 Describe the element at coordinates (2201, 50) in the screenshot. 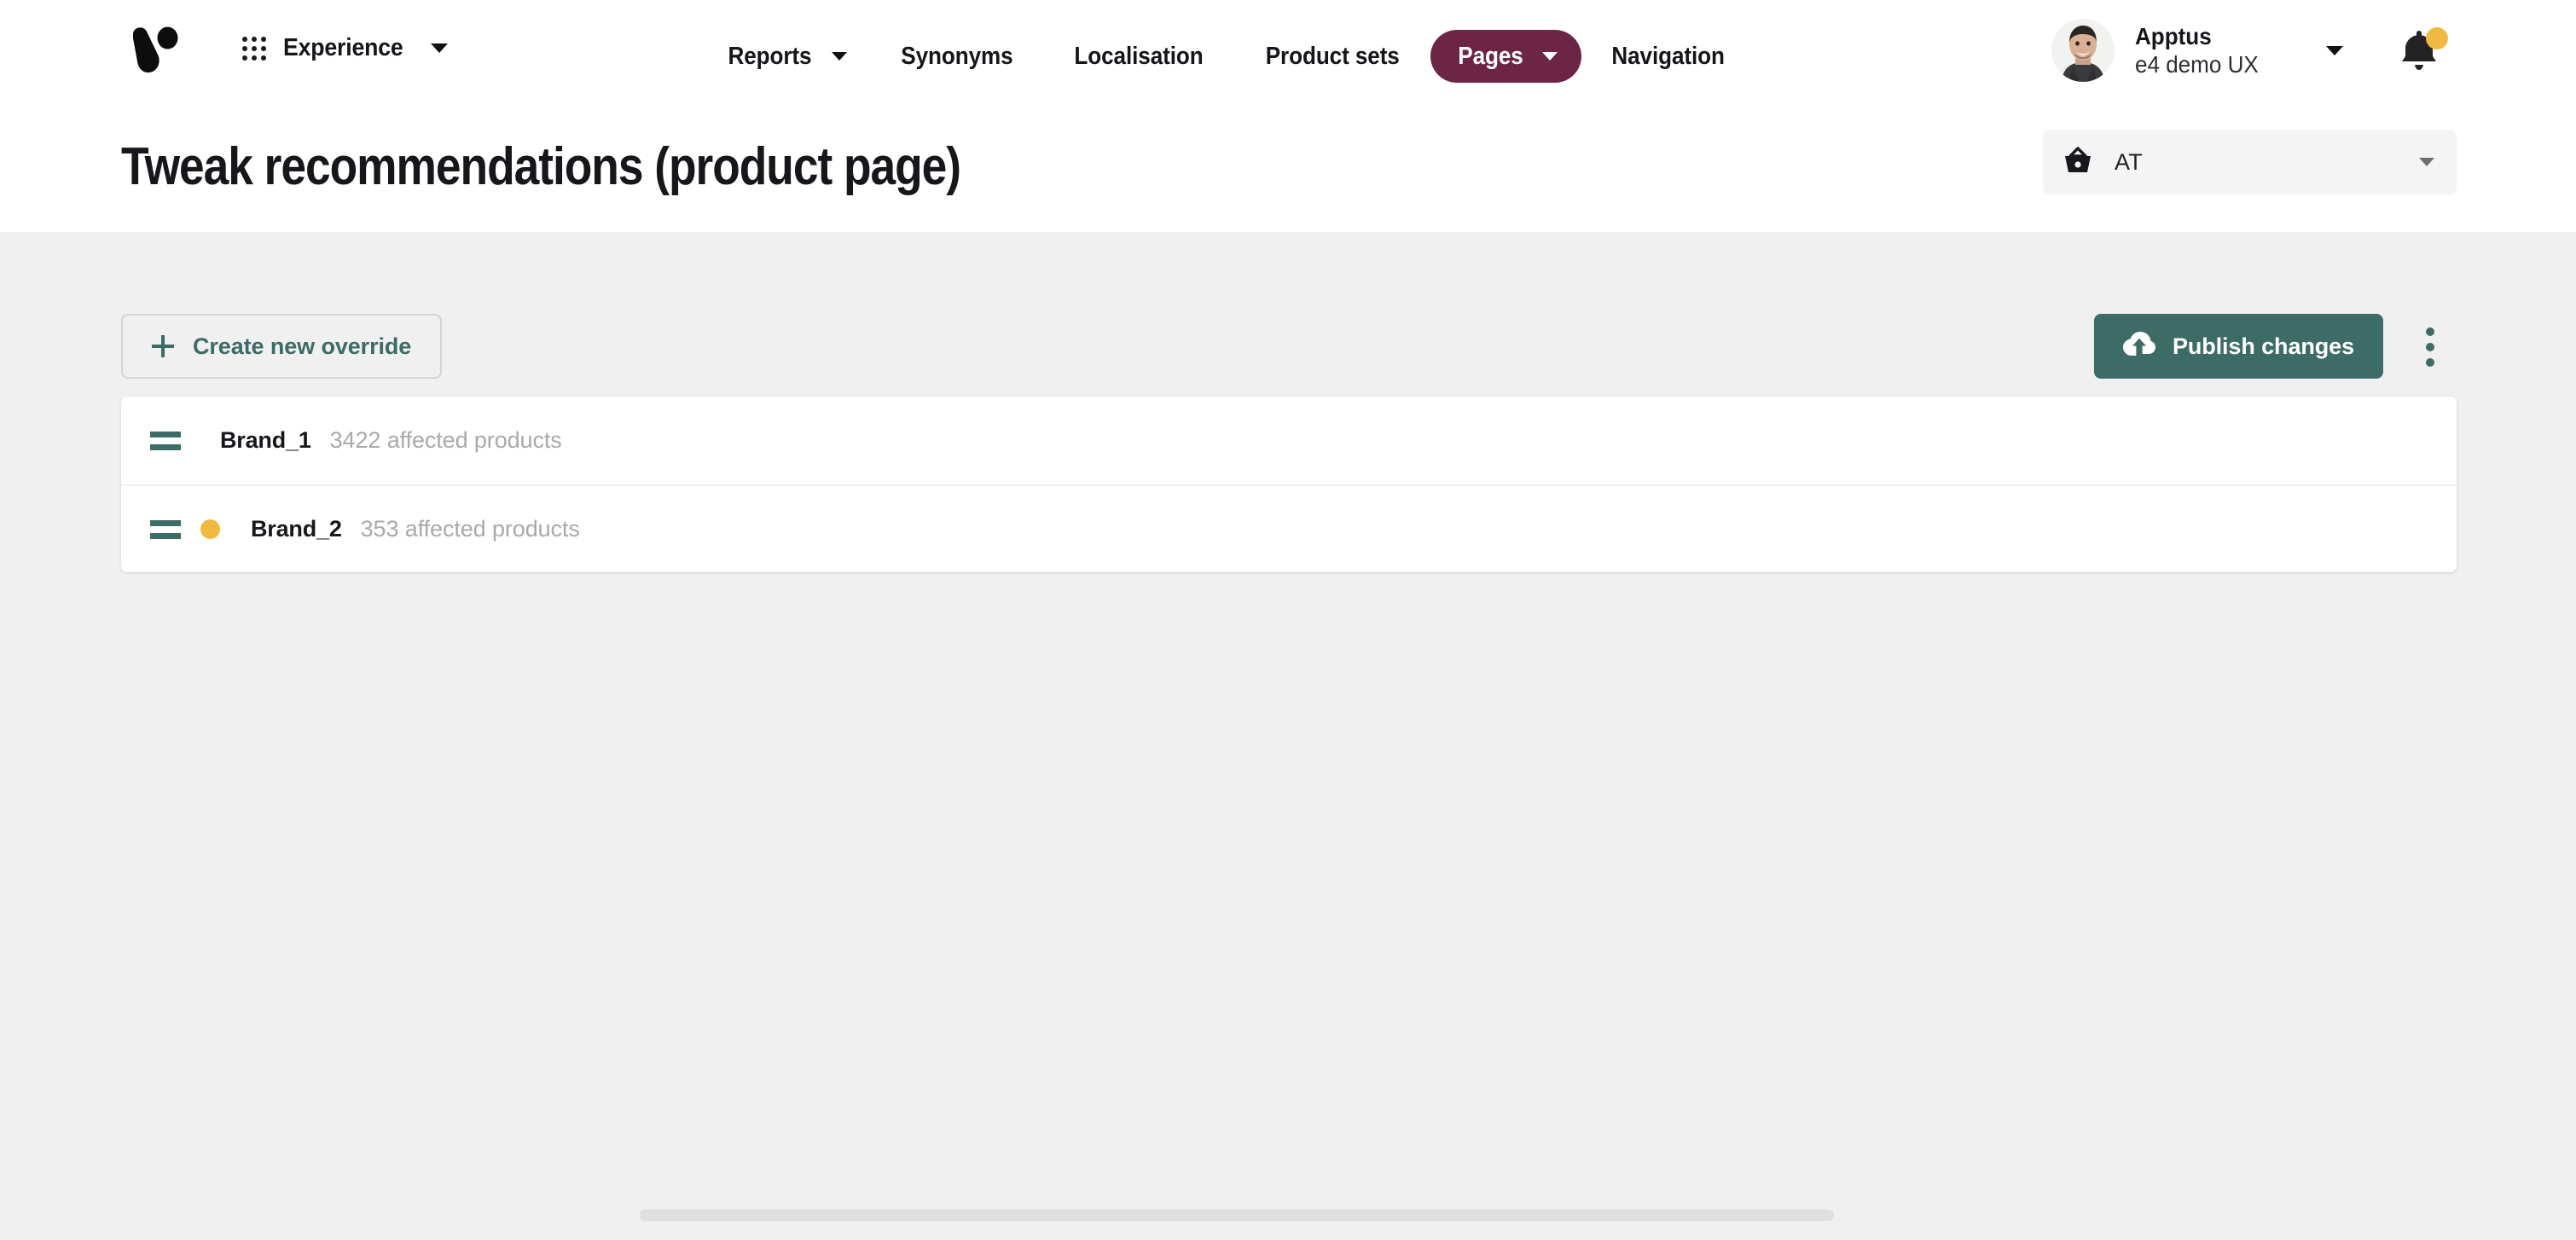

I see `profile-text: Apptus e4 demo UX` at that location.